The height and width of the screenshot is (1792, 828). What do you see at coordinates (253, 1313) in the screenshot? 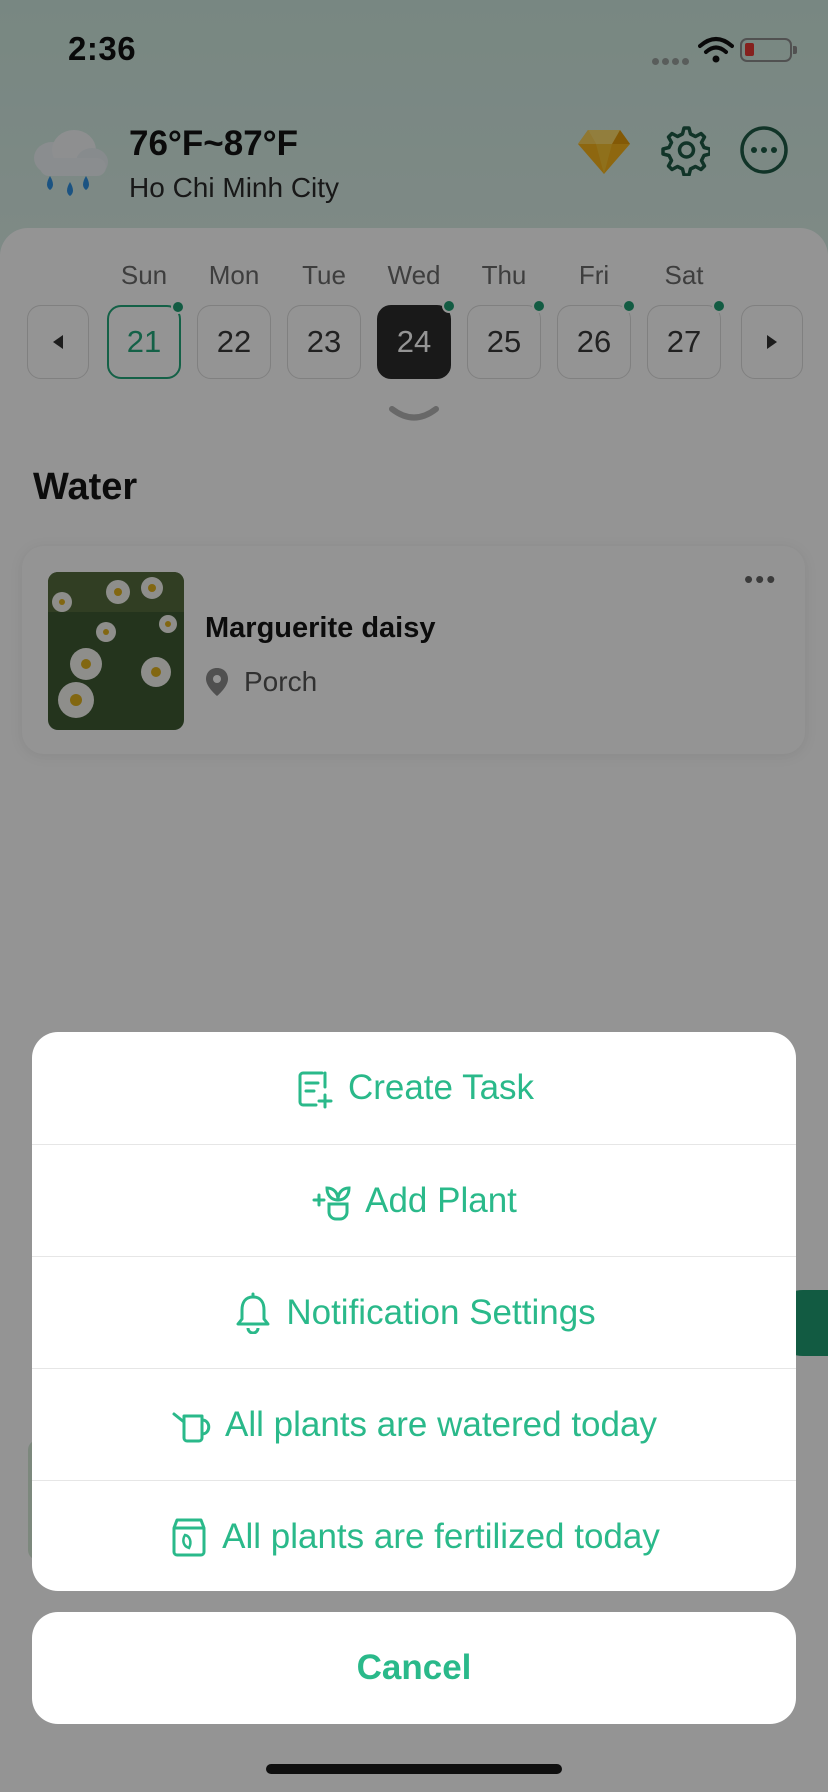
I see `bell-icon` at bounding box center [253, 1313].